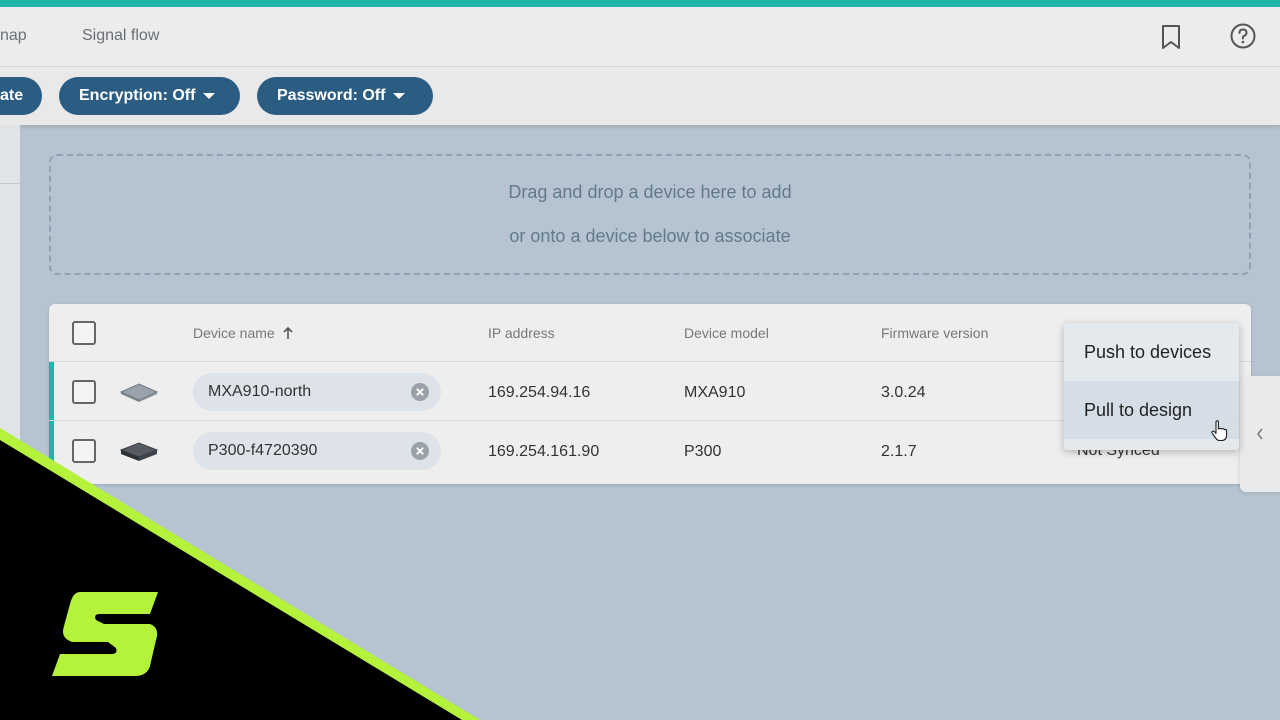  I want to click on device-name: MXA910-north, so click(260, 391).